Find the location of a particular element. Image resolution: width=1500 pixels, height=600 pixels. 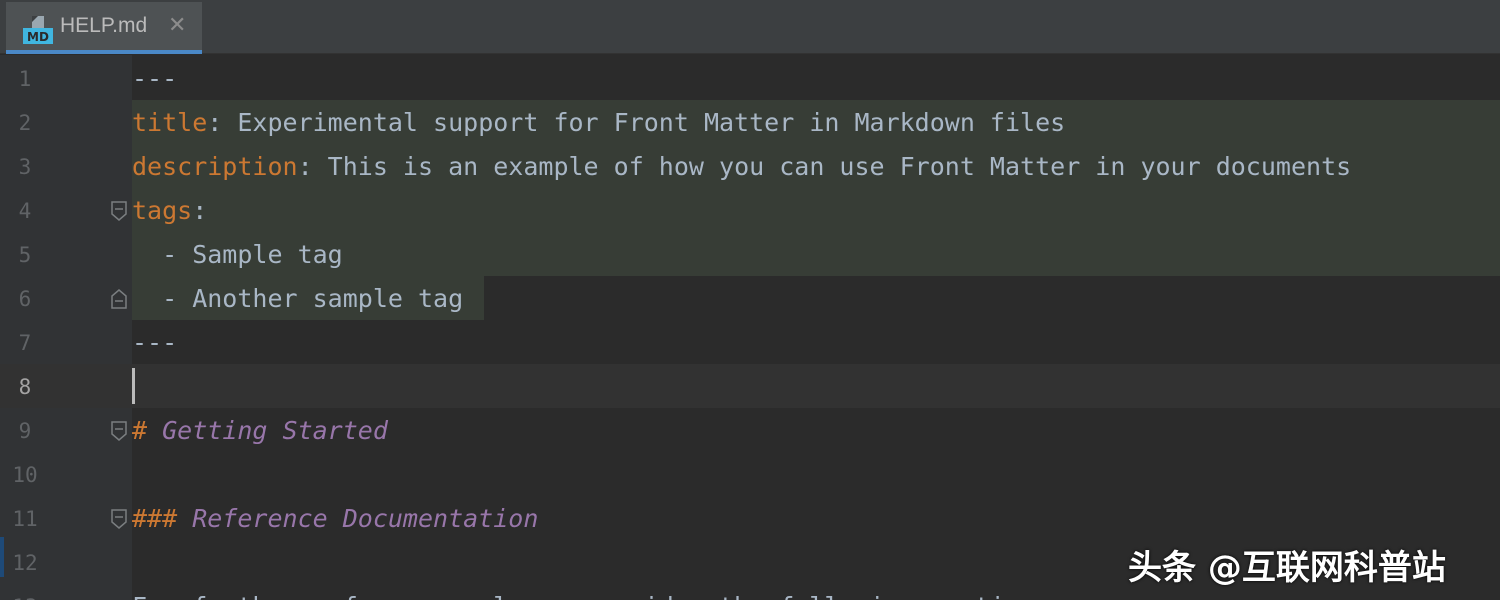

line-number: 1 is located at coordinates (25, 79).